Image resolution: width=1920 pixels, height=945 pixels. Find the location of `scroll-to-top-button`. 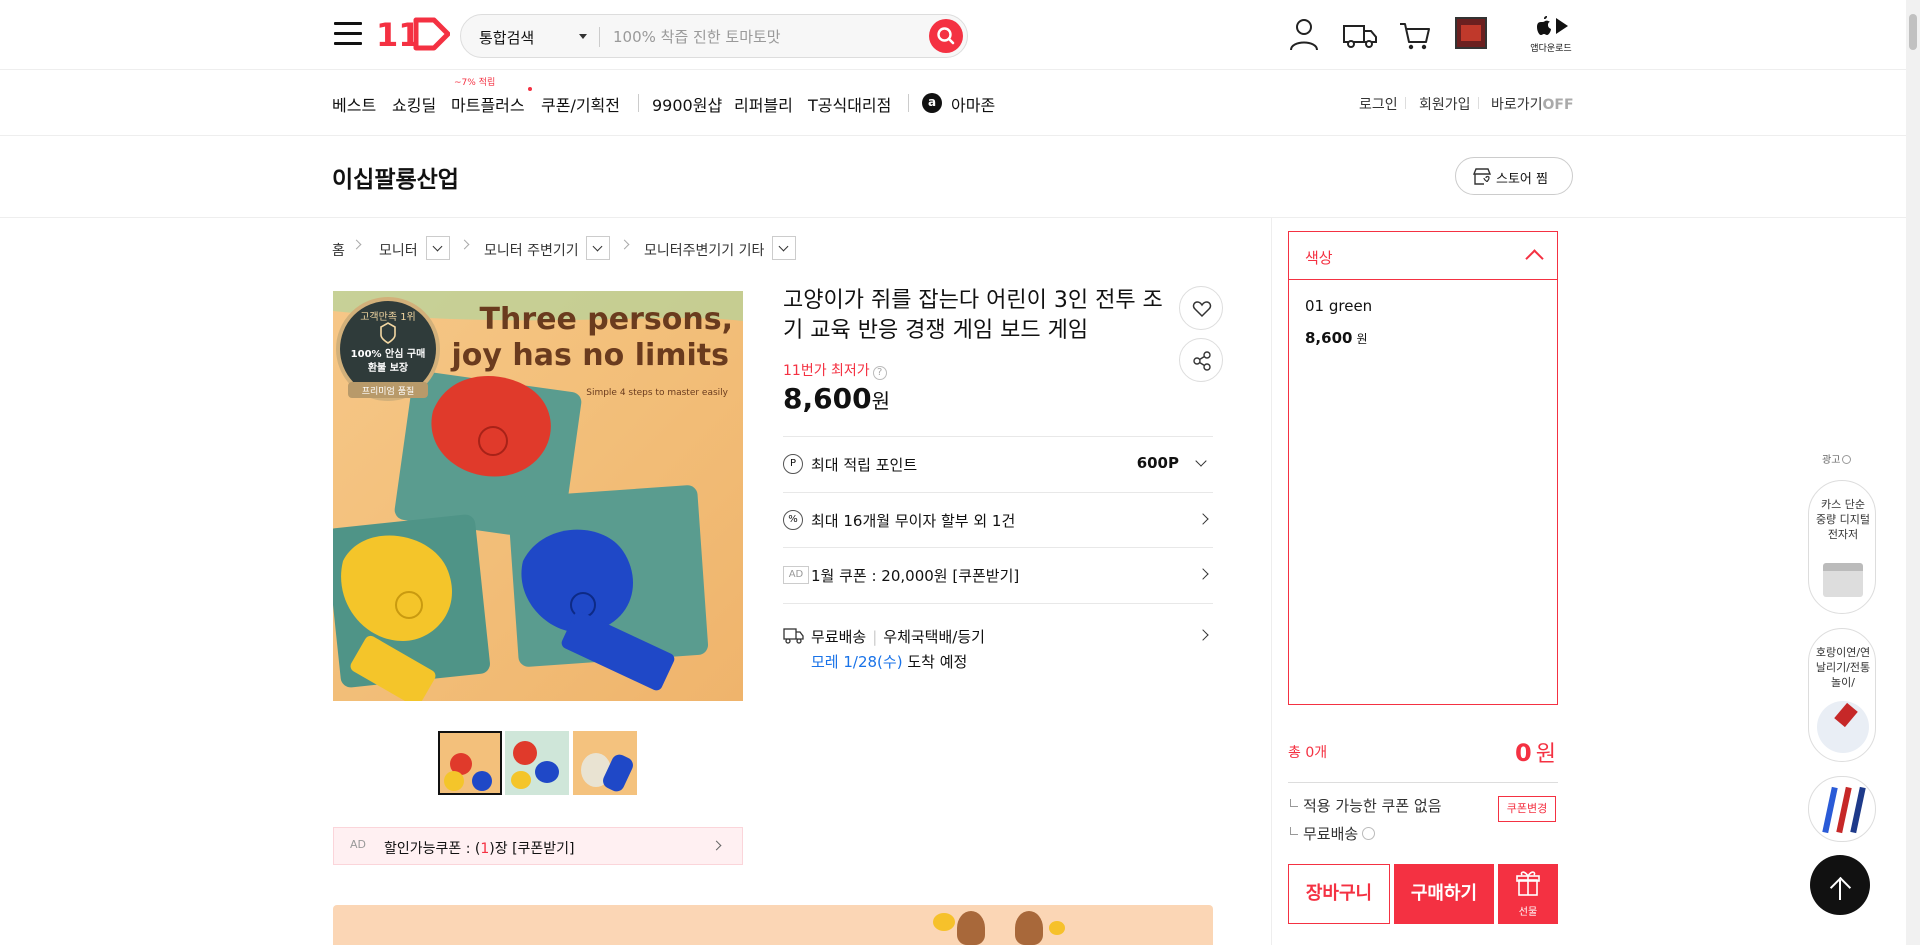

scroll-to-top-button is located at coordinates (1840, 885).